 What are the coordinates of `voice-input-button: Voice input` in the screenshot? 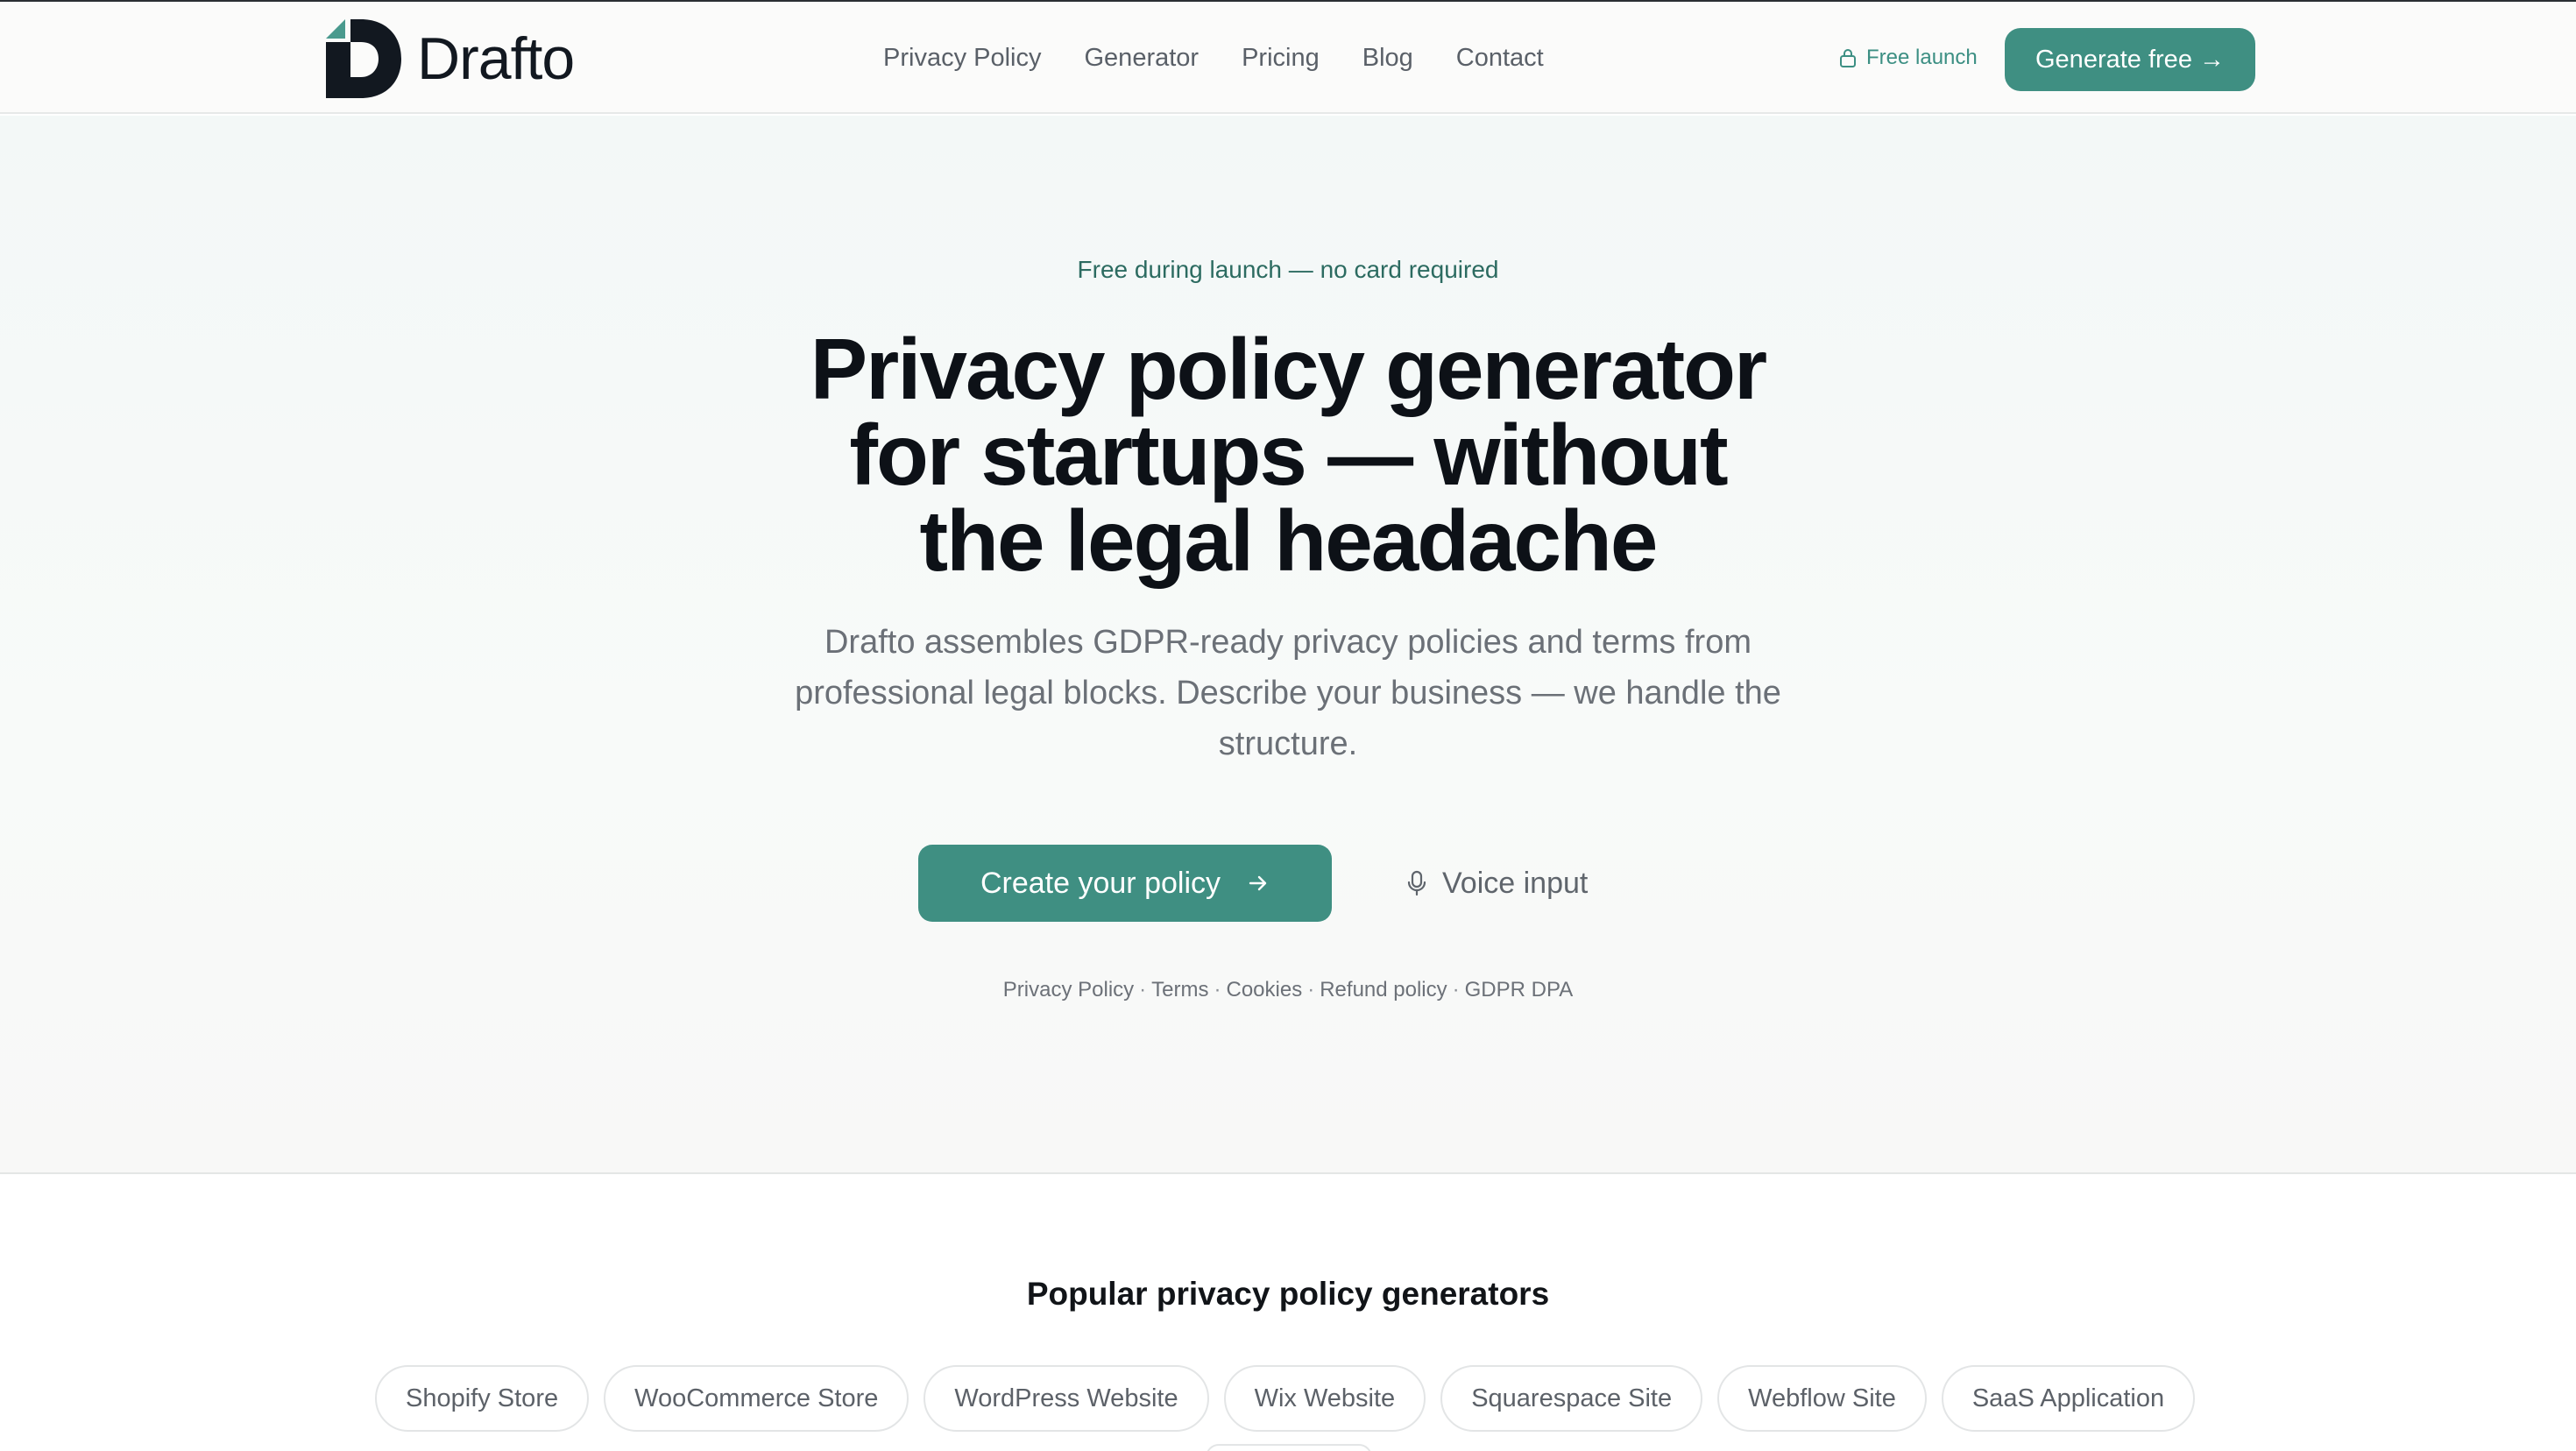 It's located at (1496, 883).